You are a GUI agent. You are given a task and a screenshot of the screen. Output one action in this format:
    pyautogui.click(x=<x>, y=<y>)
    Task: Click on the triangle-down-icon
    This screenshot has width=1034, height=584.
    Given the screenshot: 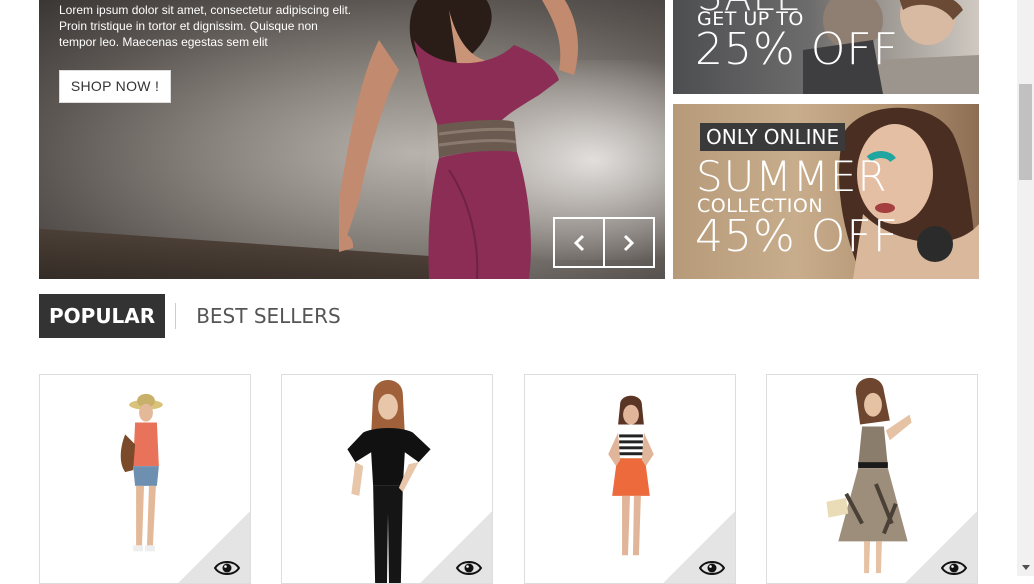 What is the action you would take?
    pyautogui.click(x=1025, y=567)
    